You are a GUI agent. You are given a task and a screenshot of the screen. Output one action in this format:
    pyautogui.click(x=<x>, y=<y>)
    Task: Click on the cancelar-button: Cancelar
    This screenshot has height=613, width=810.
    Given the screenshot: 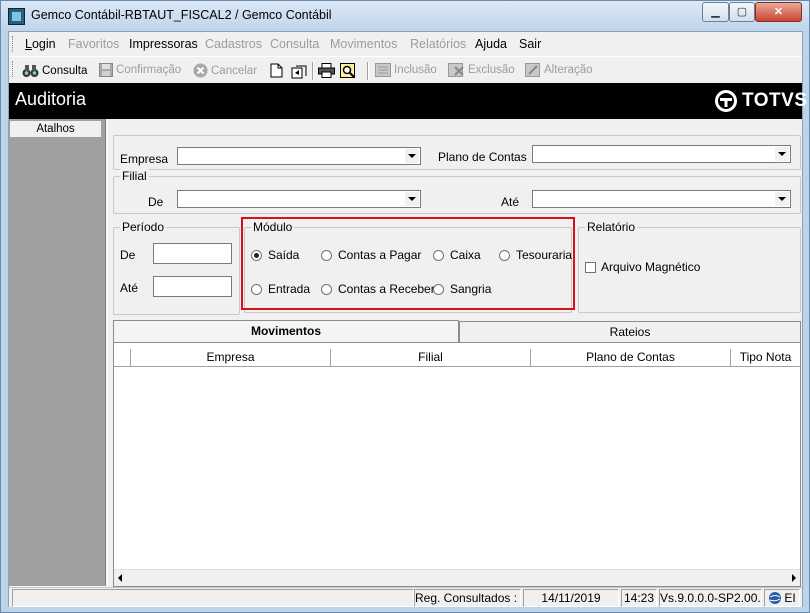 What is the action you would take?
    pyautogui.click(x=225, y=70)
    